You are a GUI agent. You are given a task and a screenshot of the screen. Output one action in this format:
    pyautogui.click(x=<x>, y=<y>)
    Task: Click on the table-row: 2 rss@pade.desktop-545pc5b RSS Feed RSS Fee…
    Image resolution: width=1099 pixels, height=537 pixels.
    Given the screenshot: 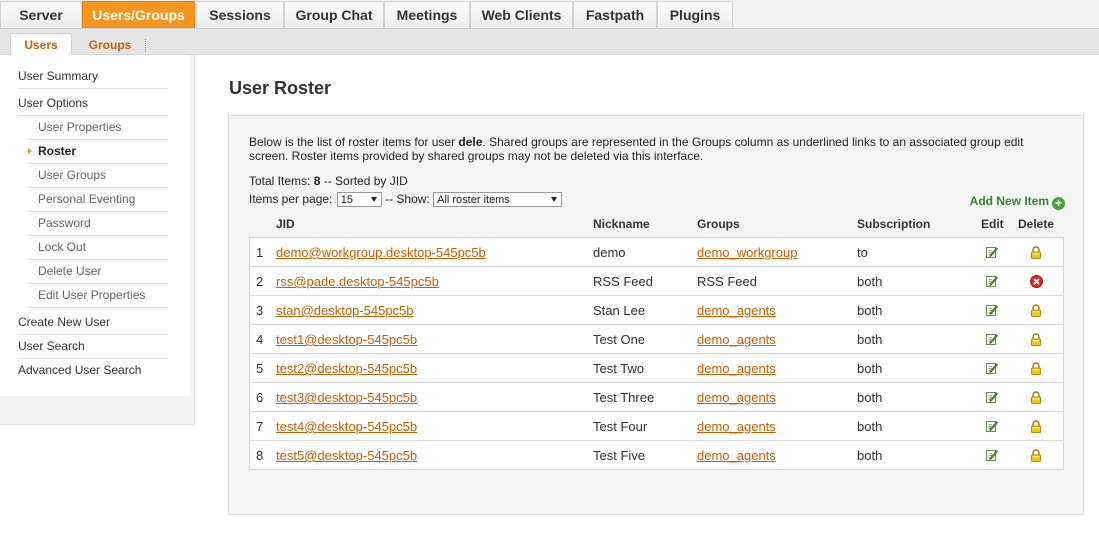 What is the action you would take?
    pyautogui.click(x=656, y=281)
    